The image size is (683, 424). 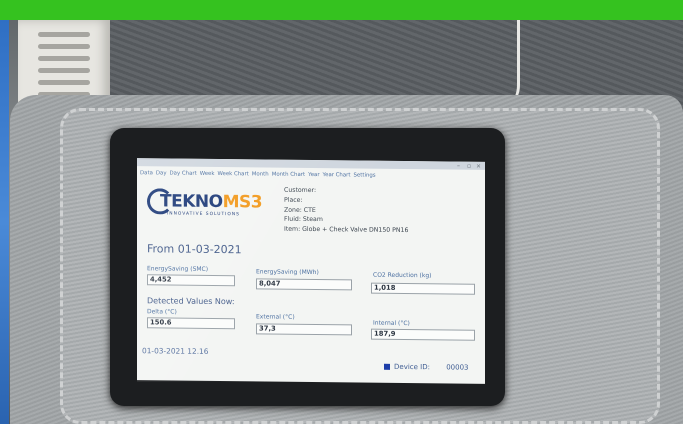 I want to click on green-banner, so click(x=341, y=10).